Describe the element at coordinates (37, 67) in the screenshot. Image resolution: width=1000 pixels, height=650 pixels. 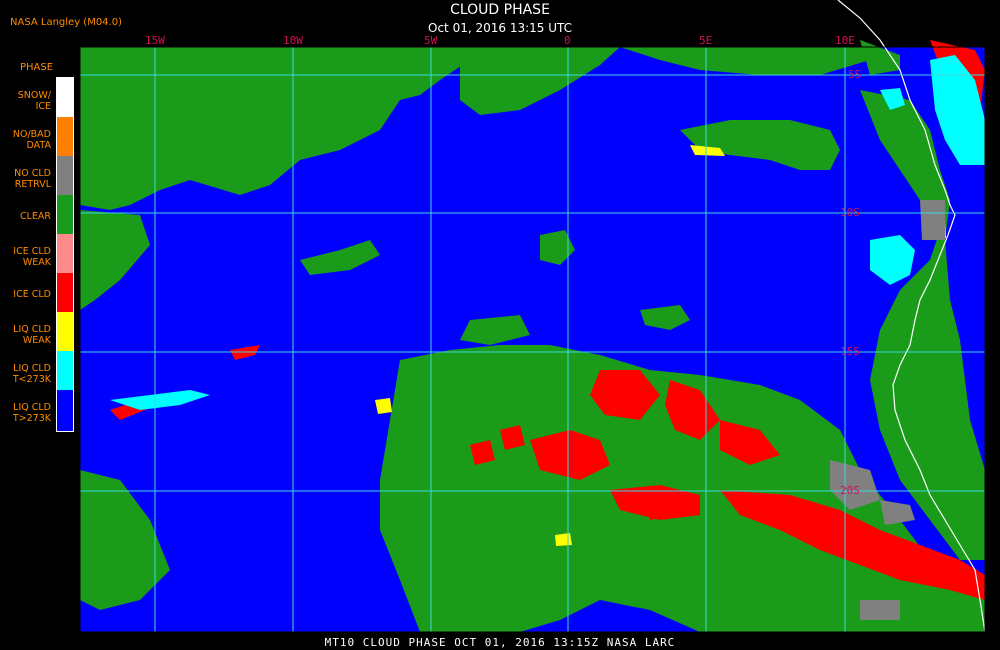
I see `legend-title: PHASE` at that location.